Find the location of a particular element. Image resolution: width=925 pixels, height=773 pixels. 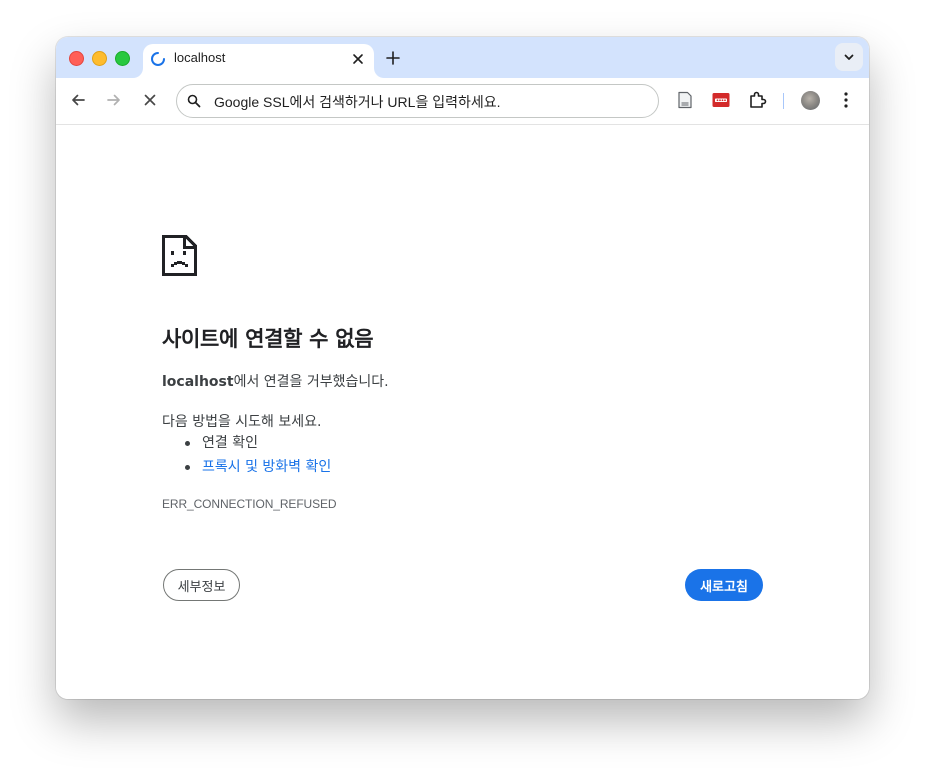

toolbar: Google SSL에서 검색하거나 URL을 입력하세요. is located at coordinates (462, 101).